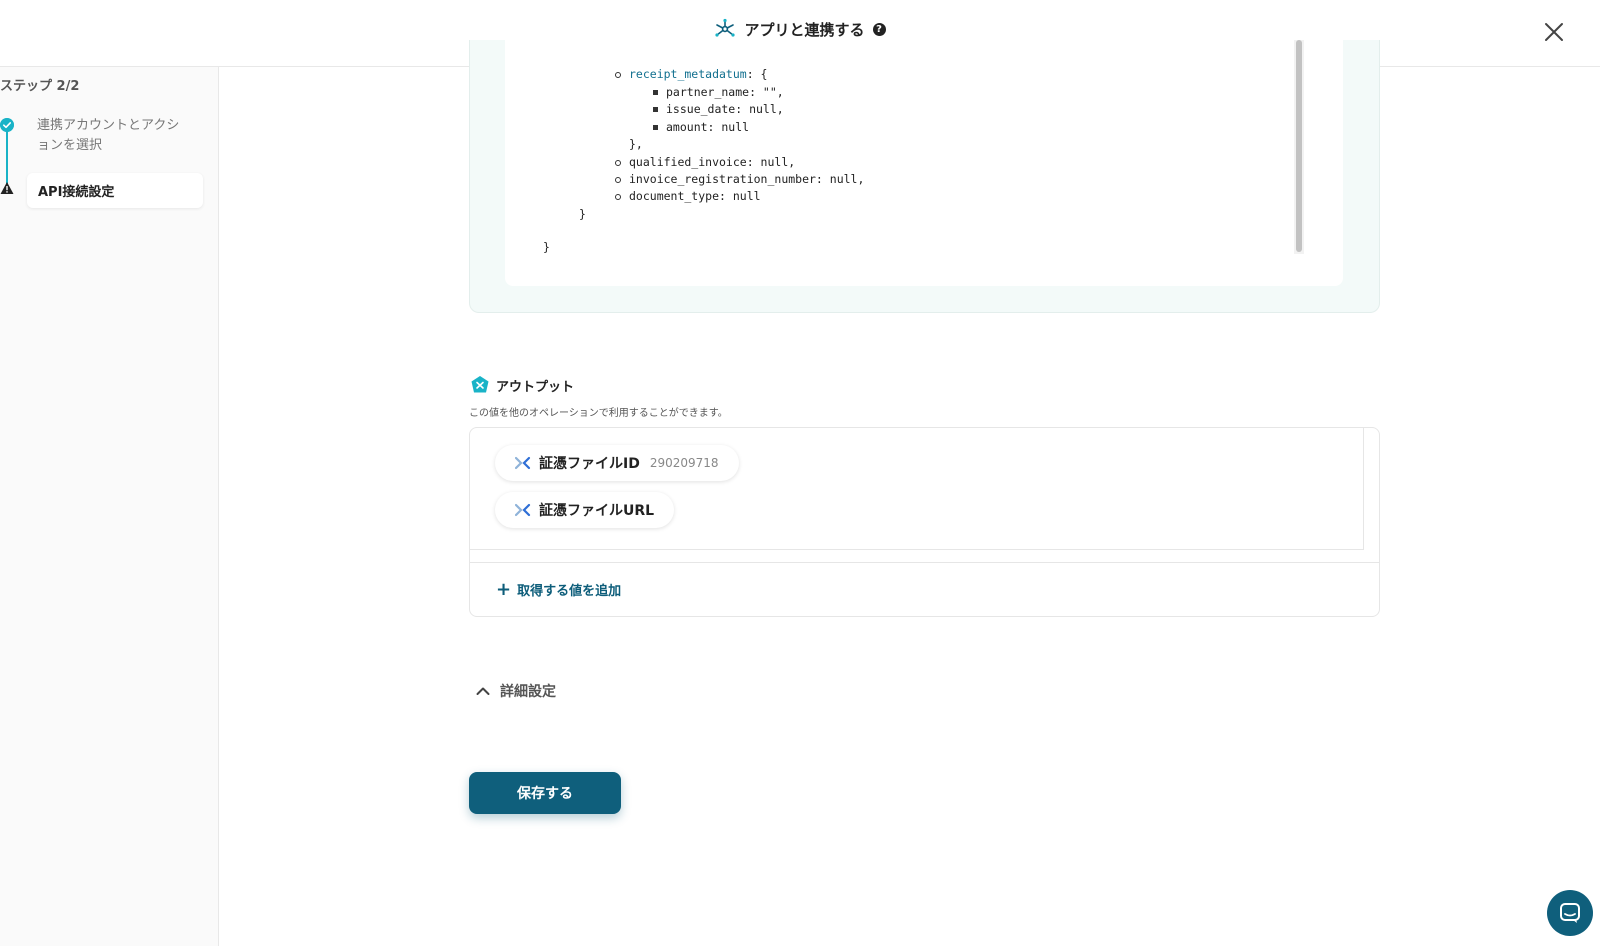  I want to click on code-line: },, so click(636, 144).